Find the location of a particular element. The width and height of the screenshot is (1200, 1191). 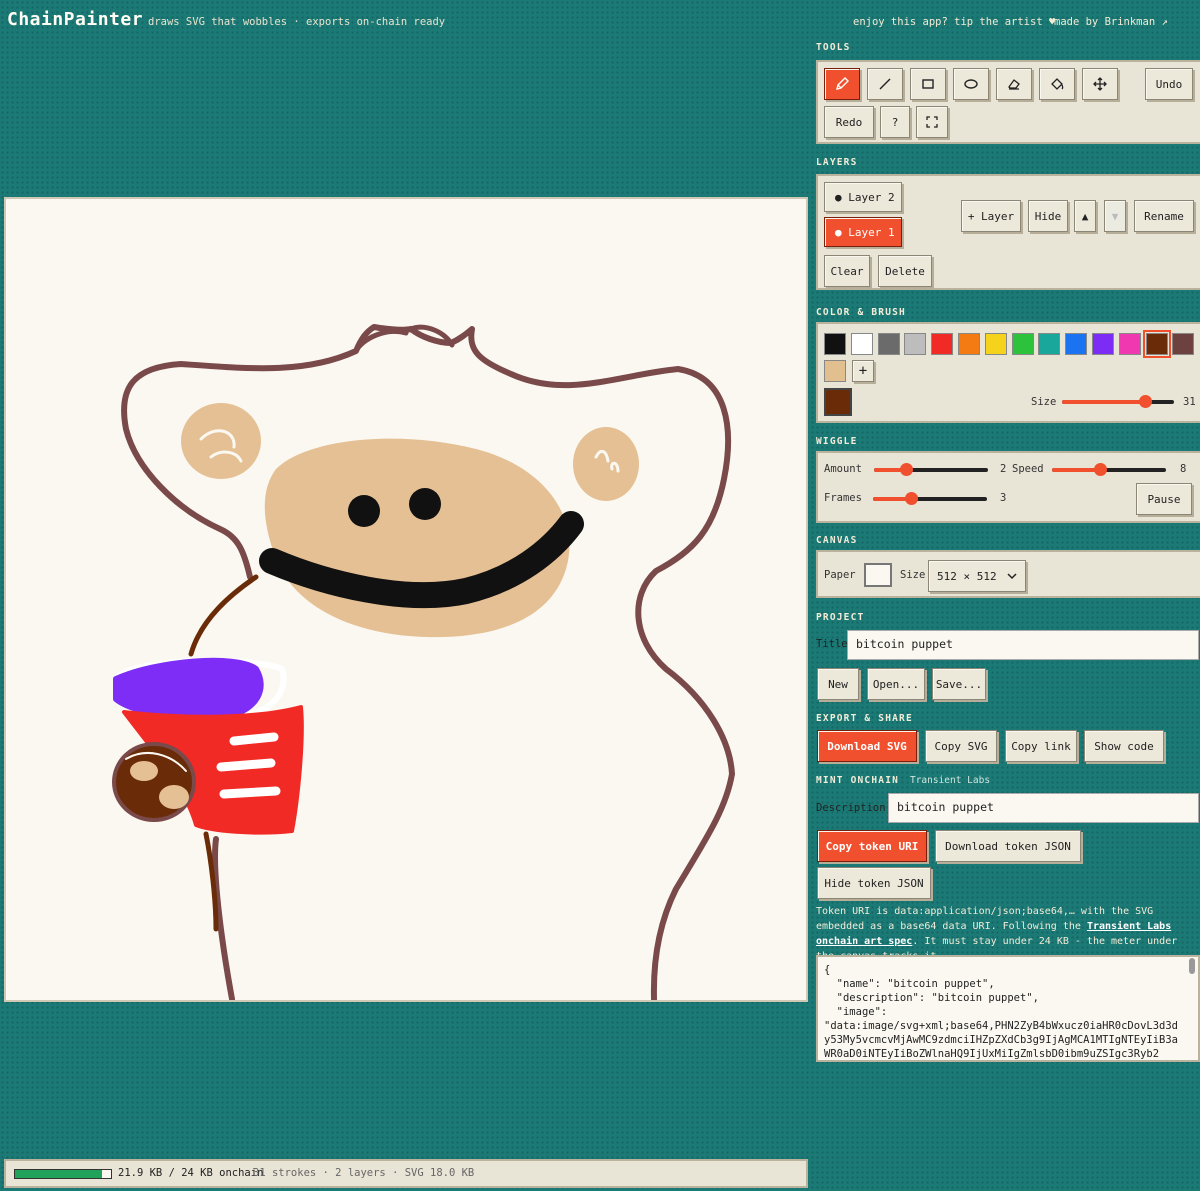

fullscreen-button is located at coordinates (932, 122).